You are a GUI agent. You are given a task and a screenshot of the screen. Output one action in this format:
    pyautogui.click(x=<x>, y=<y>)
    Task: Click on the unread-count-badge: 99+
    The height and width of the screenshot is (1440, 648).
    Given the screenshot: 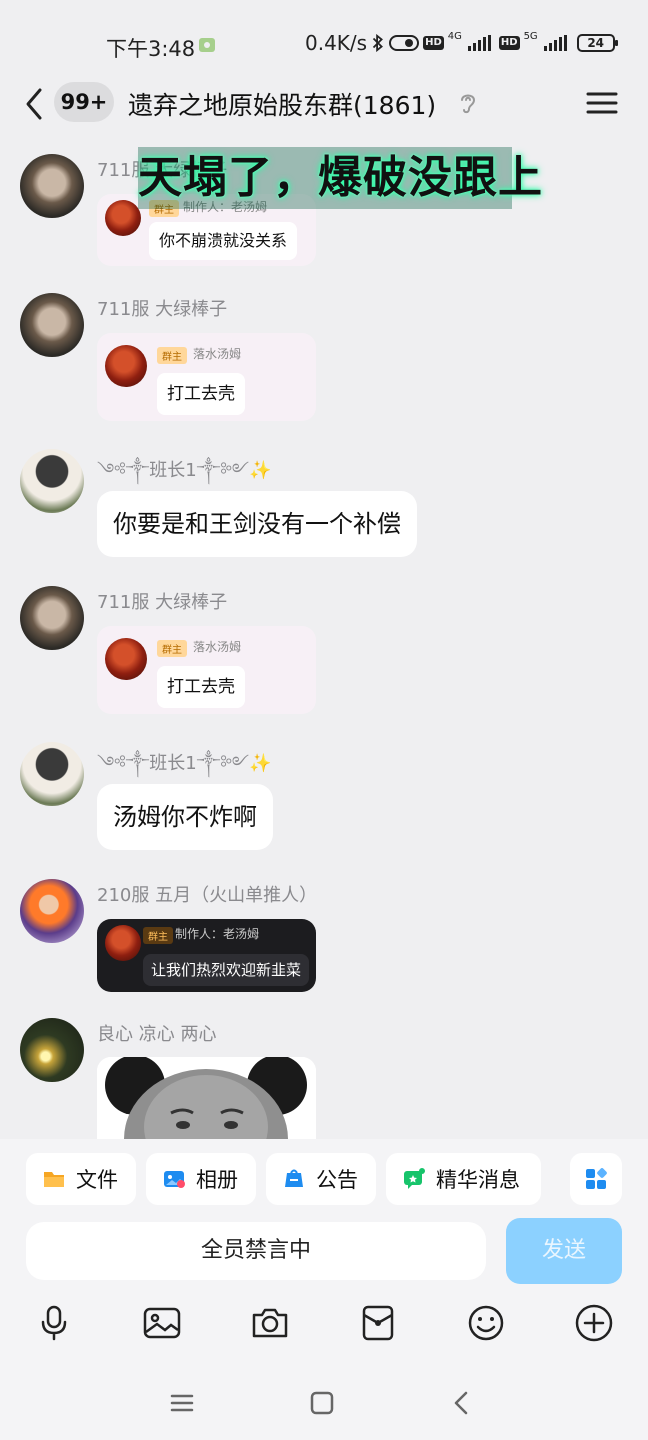 What is the action you would take?
    pyautogui.click(x=84, y=102)
    